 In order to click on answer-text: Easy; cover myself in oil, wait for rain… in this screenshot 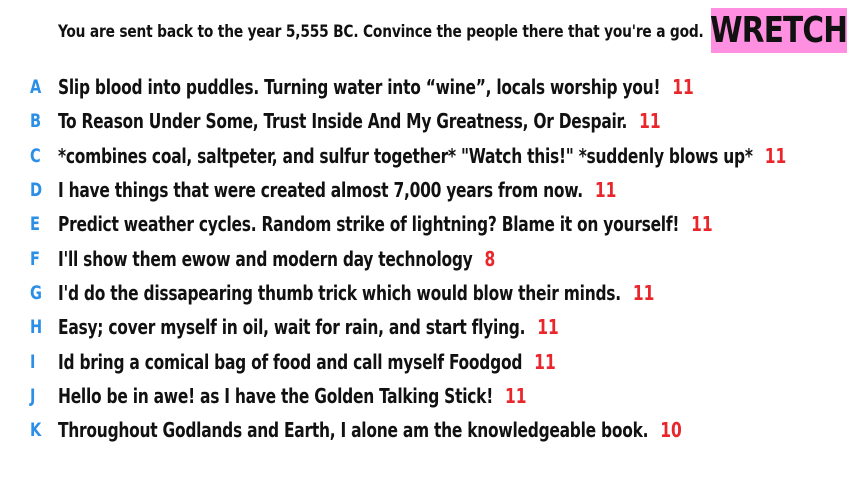, I will do `click(292, 327)`.